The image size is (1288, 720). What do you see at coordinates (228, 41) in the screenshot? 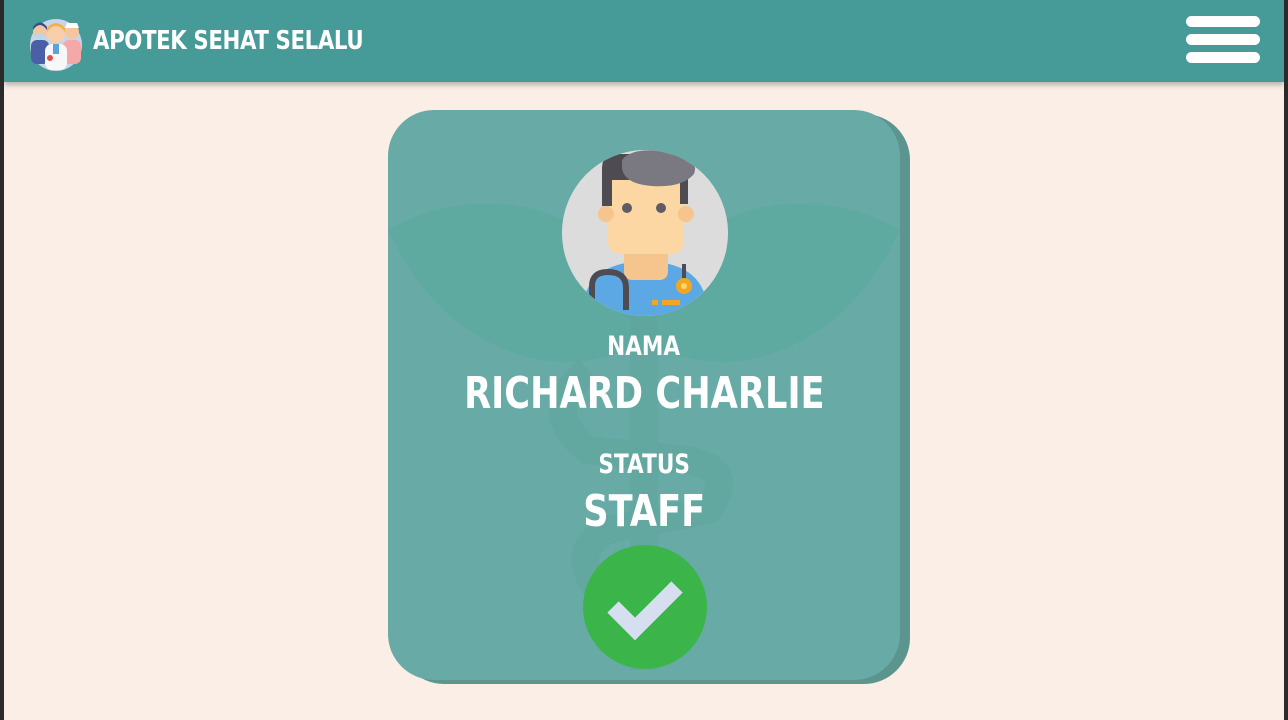
I see `app-title: APOTEK SEHAT SELALU` at bounding box center [228, 41].